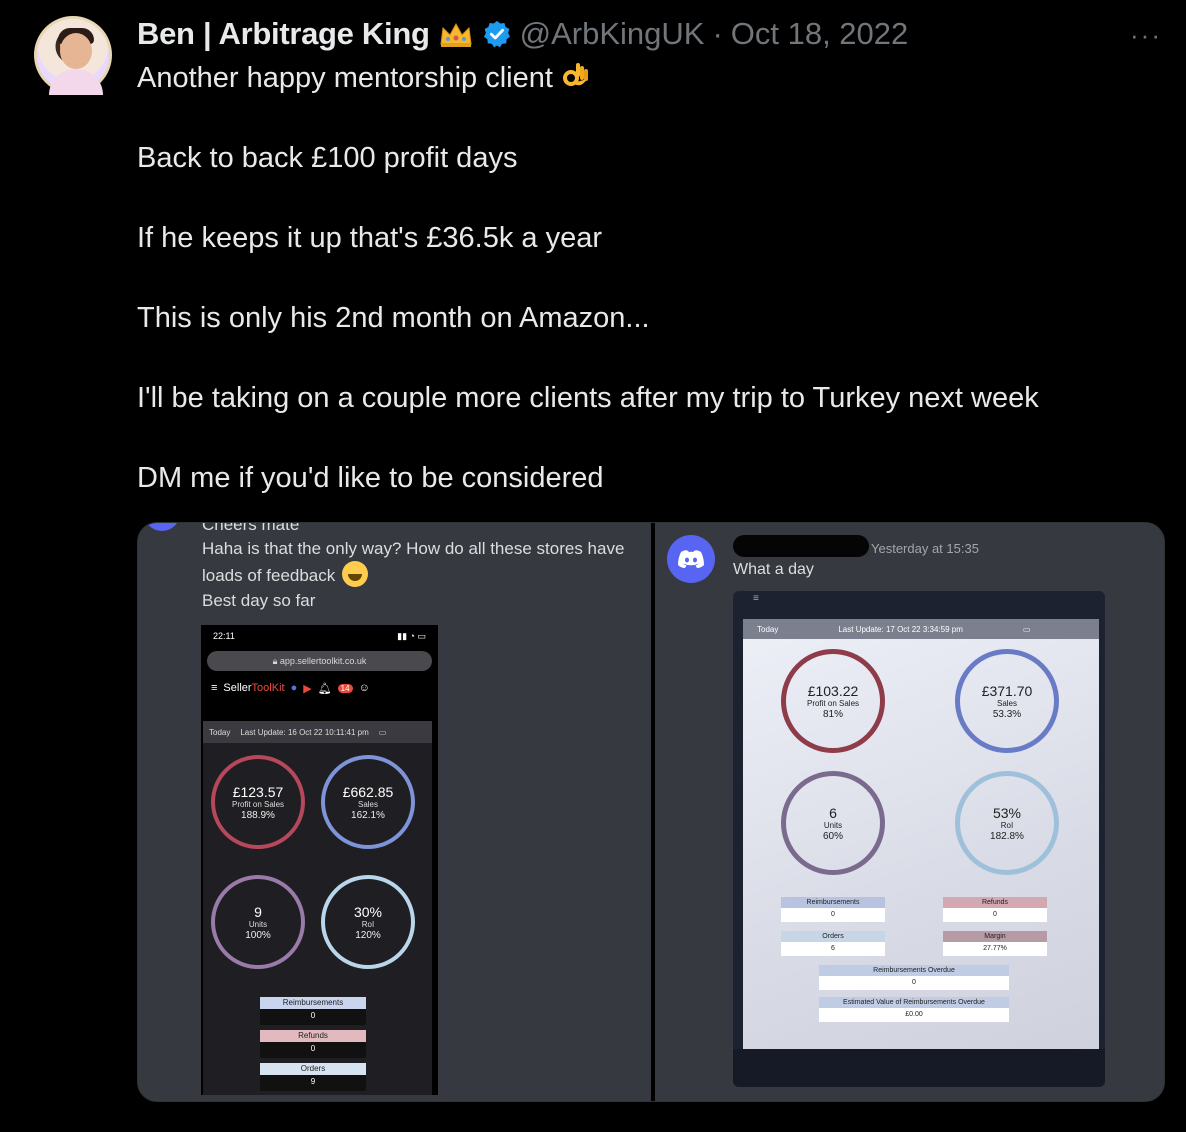  What do you see at coordinates (313, 1003) in the screenshot?
I see `pill-reimbursements-label: Reimbursements` at bounding box center [313, 1003].